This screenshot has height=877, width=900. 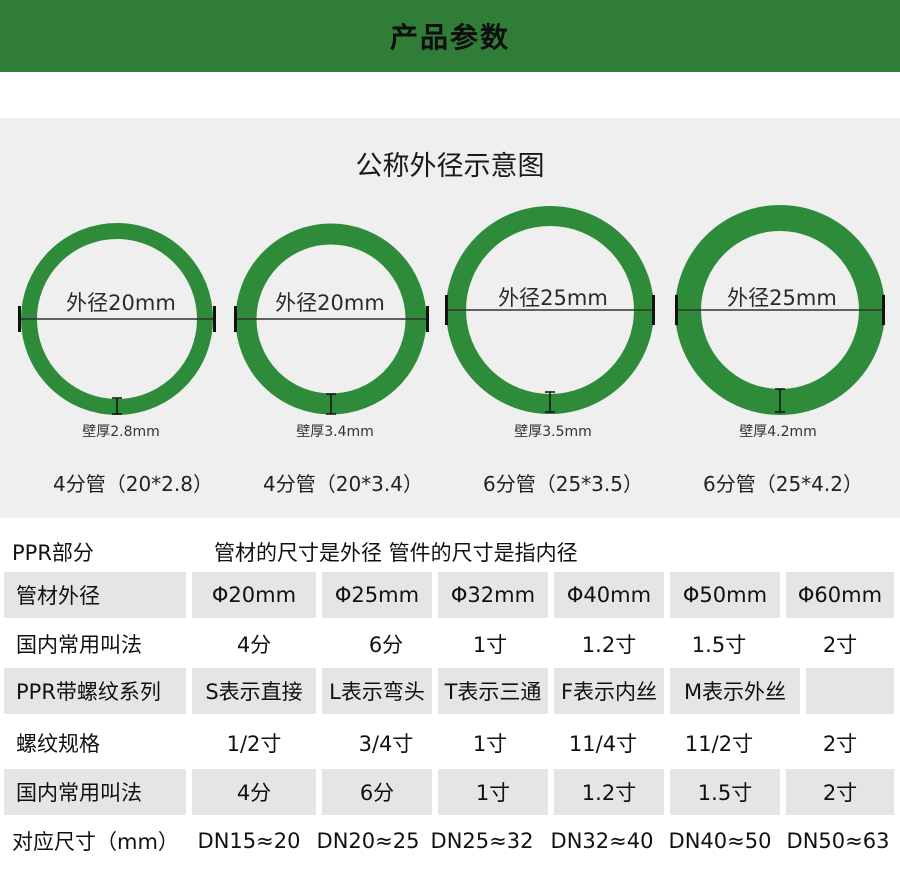 I want to click on pipe-ring-4: 外径25mm 壁厚4.2mm, so click(x=780, y=322).